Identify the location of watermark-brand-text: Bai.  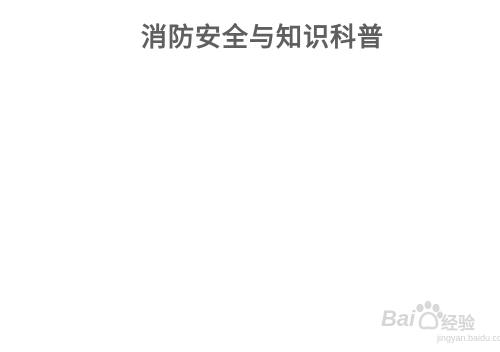
(398, 318).